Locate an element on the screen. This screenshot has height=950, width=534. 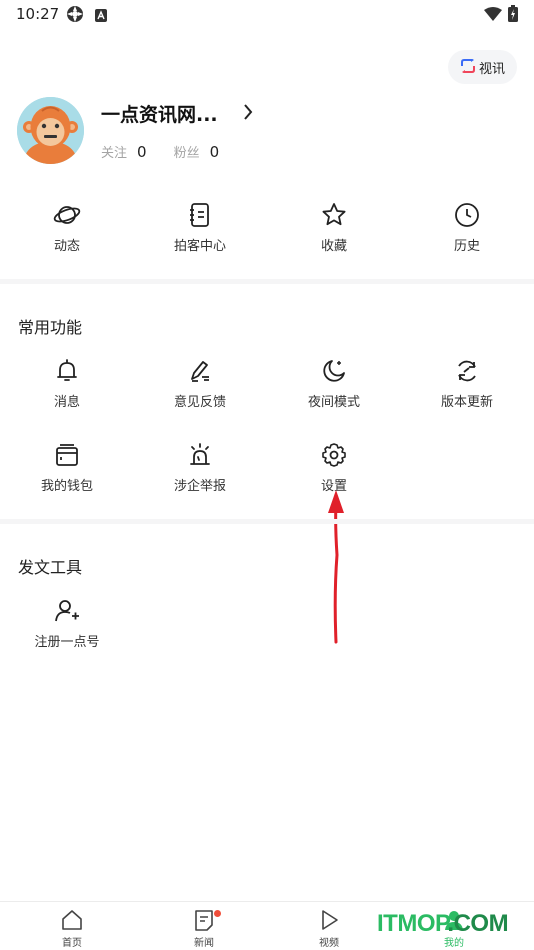
quick-action-history: 历史 is located at coordinates (467, 227).